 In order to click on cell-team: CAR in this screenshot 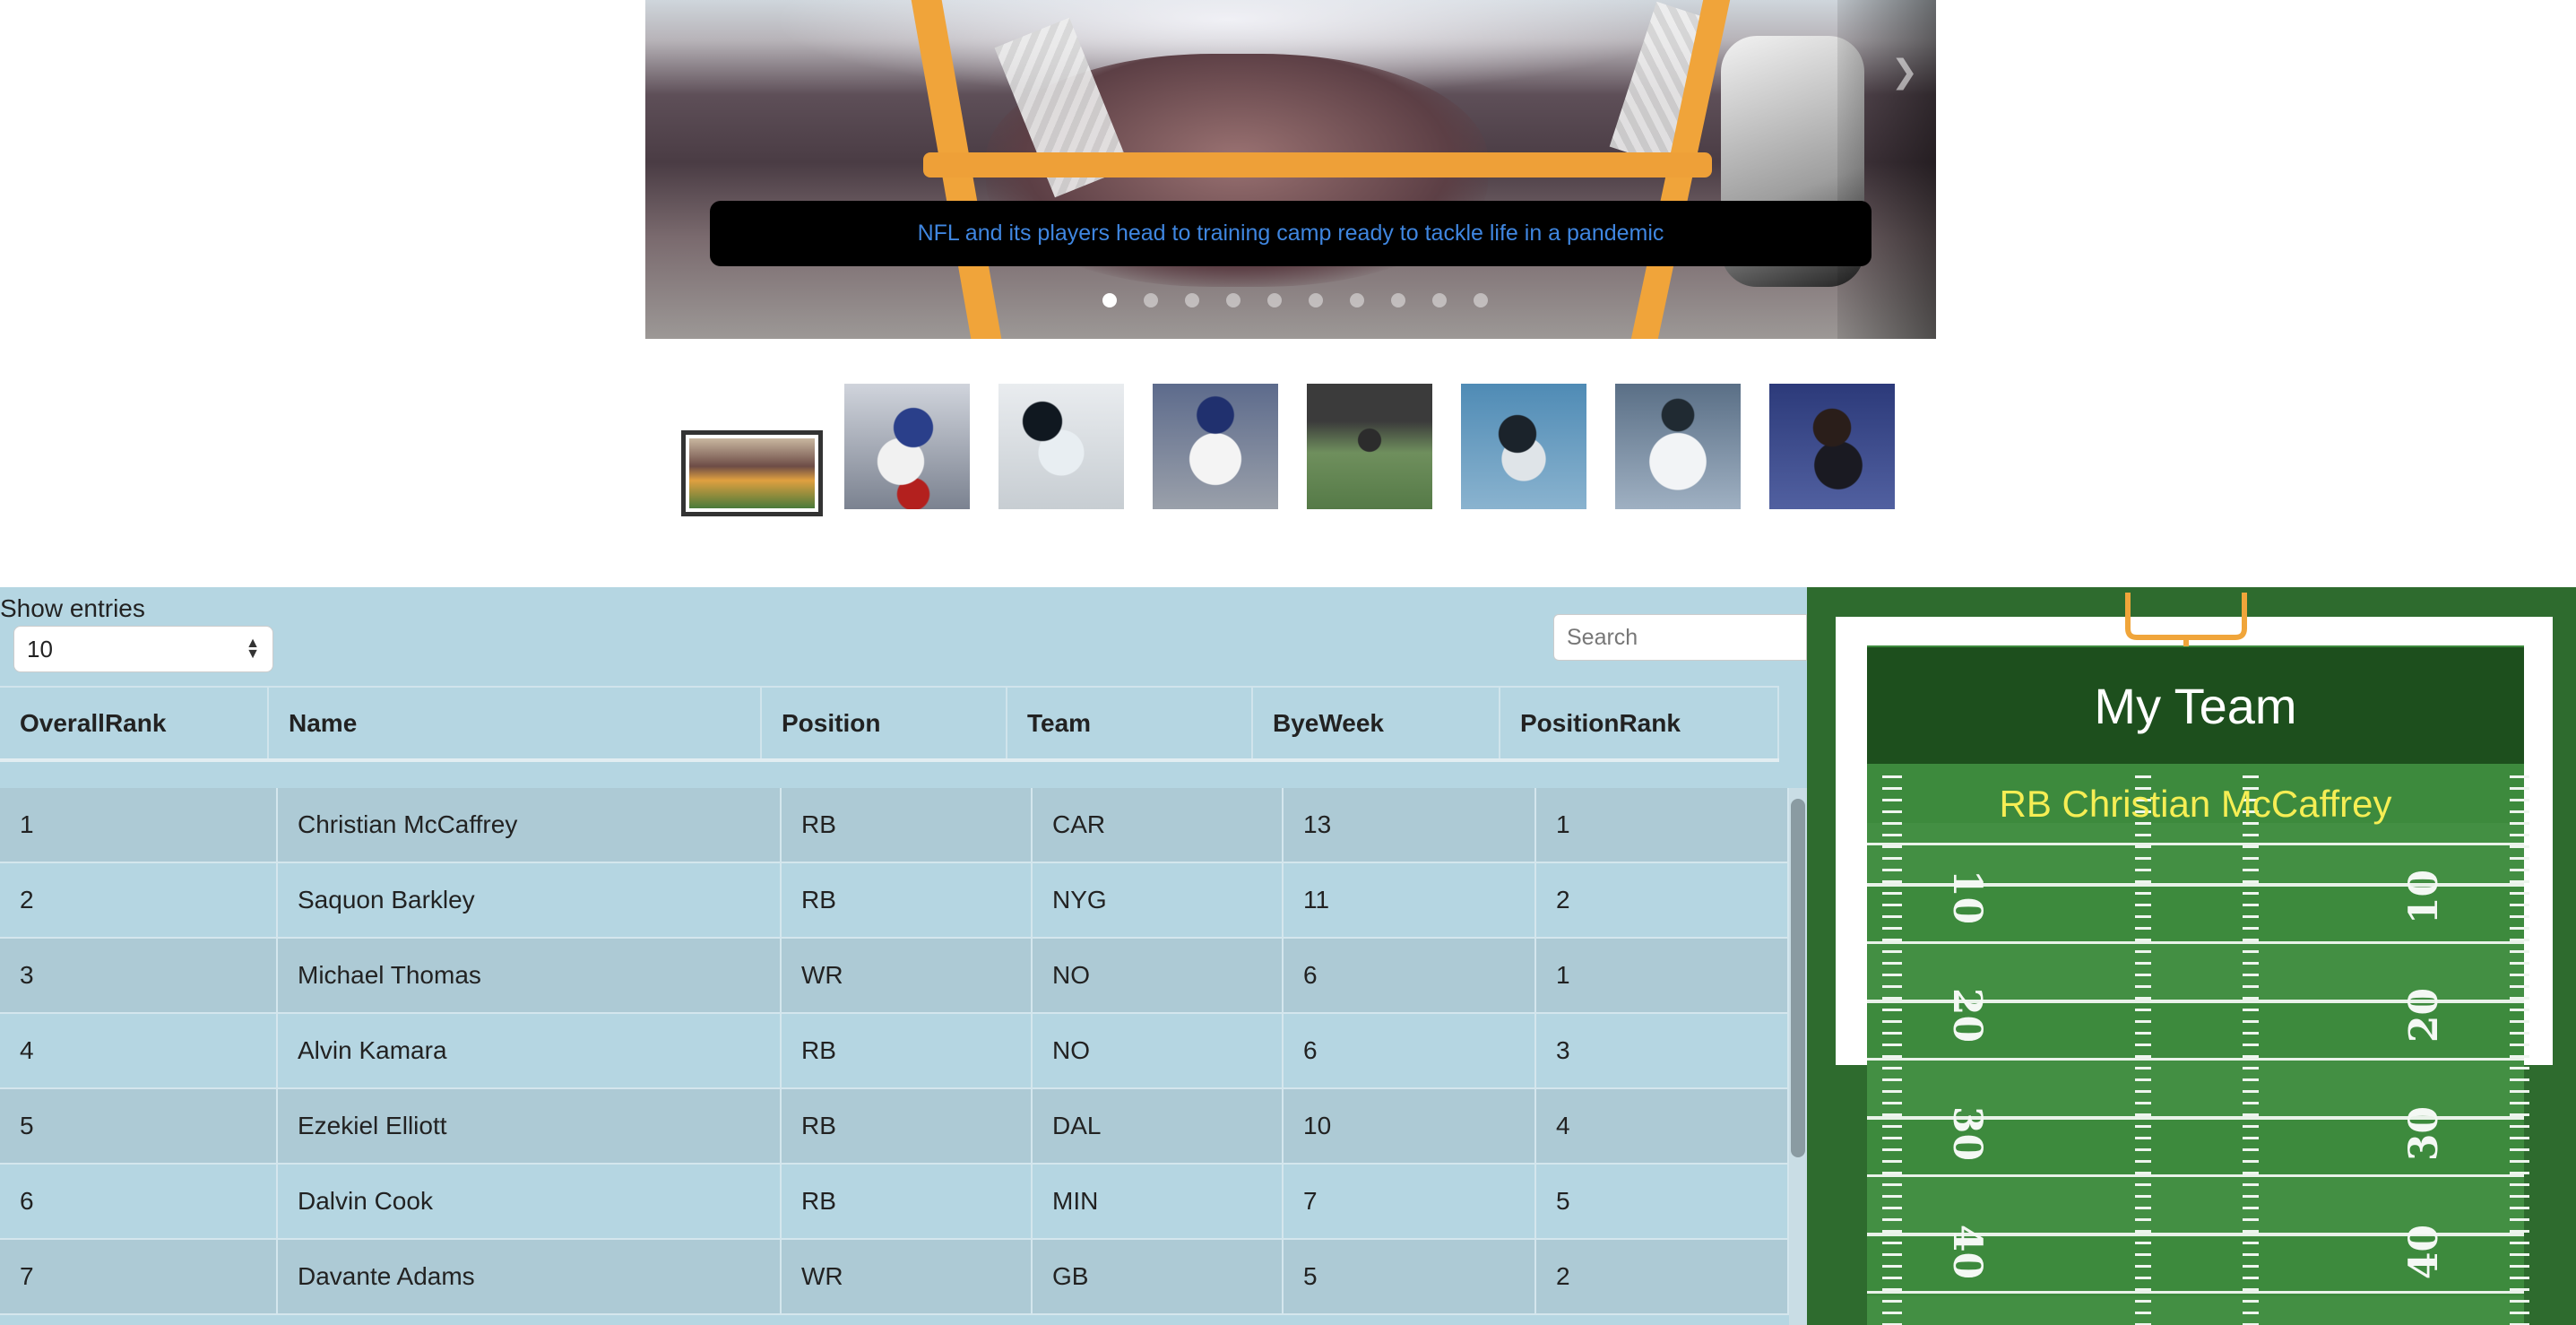, I will do `click(1158, 825)`.